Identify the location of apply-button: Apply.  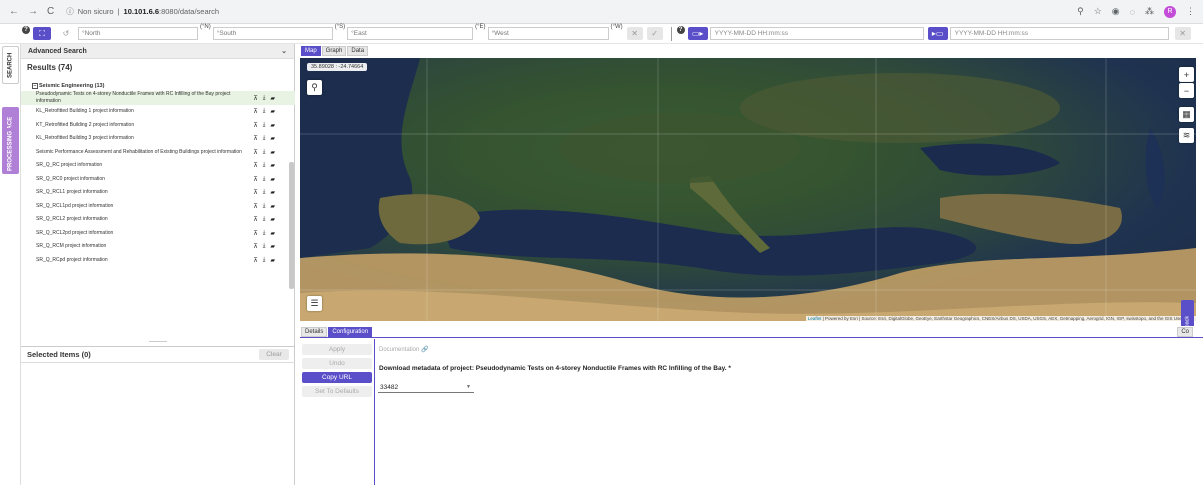
(337, 349).